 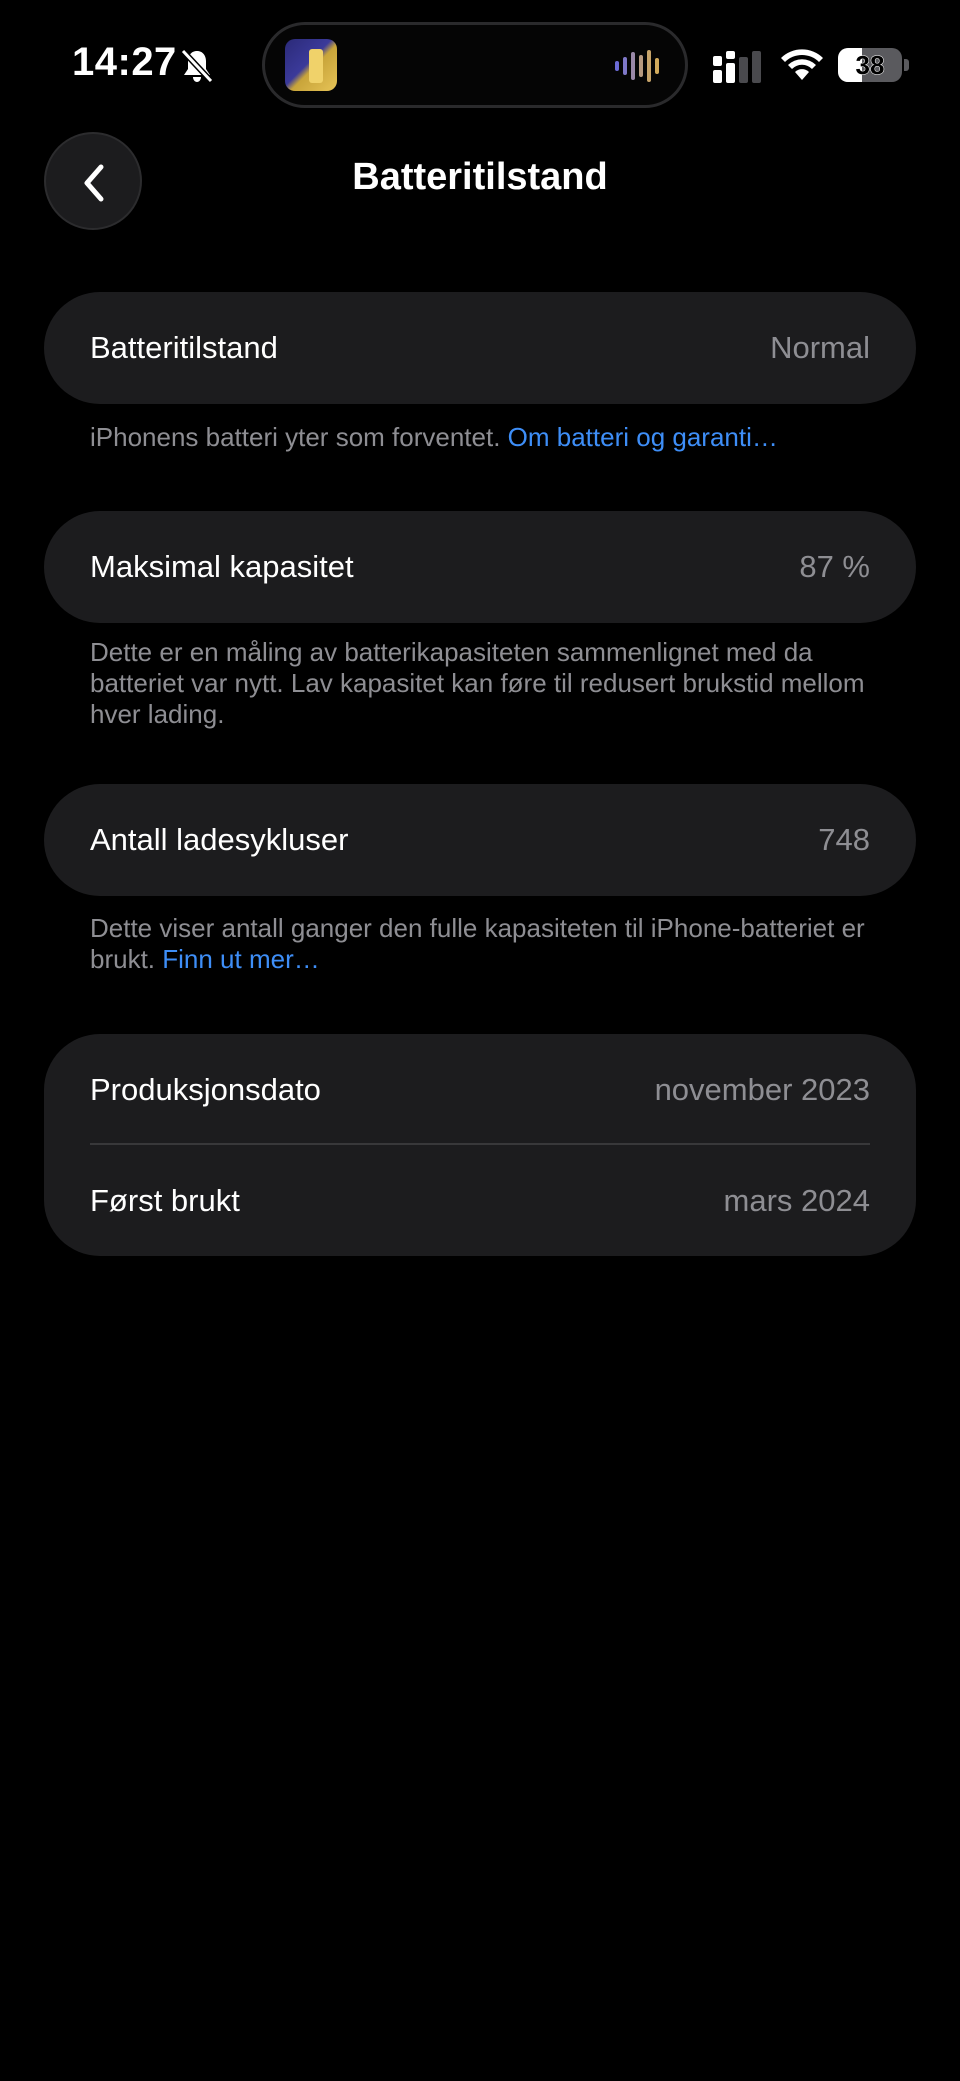 I want to click on cycle-count-row: Antall ladesykluser 748, so click(x=480, y=840).